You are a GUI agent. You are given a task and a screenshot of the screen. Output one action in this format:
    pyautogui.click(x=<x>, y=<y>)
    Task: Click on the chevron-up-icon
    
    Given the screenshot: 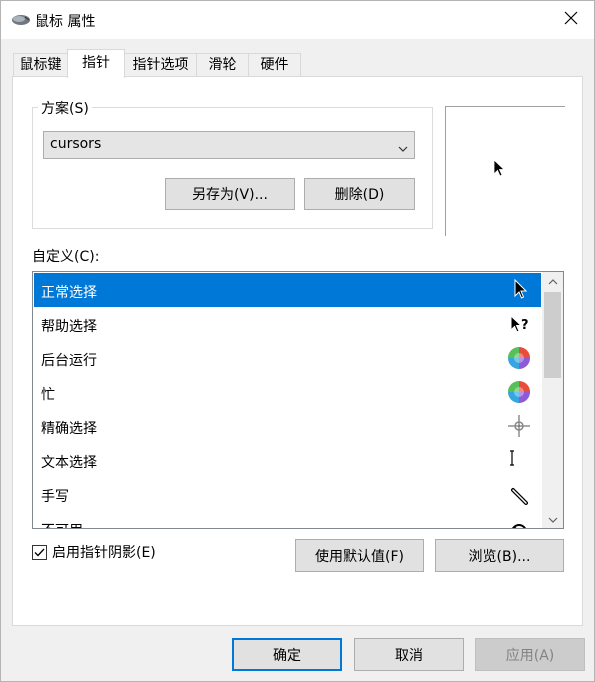 What is the action you would take?
    pyautogui.click(x=553, y=281)
    